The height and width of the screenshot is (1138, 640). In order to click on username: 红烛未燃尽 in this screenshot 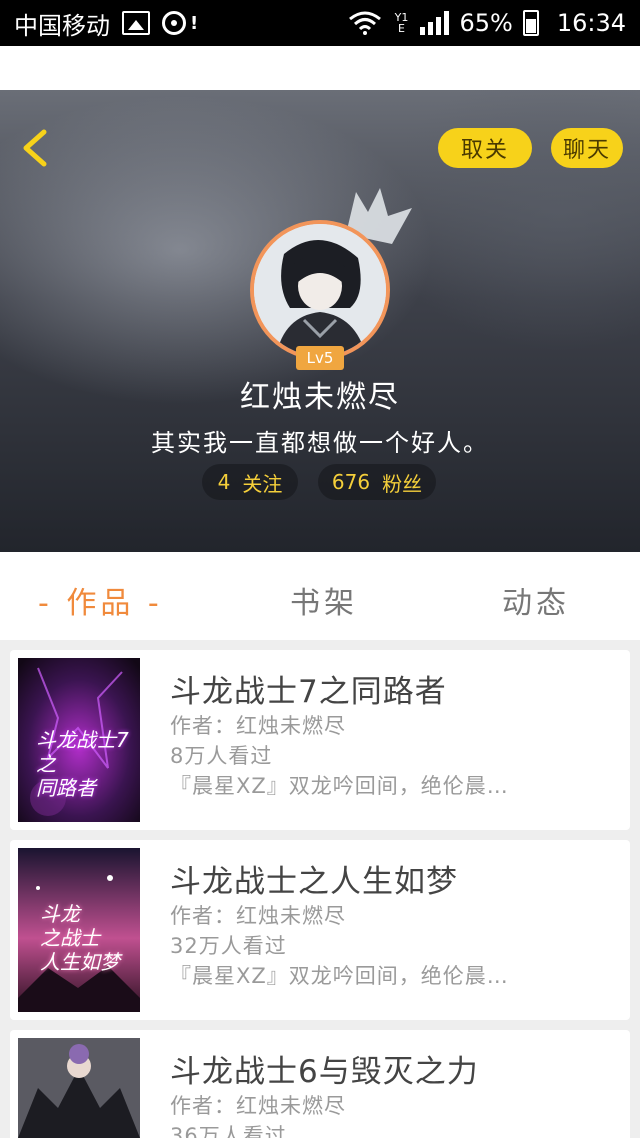, I will do `click(320, 397)`.